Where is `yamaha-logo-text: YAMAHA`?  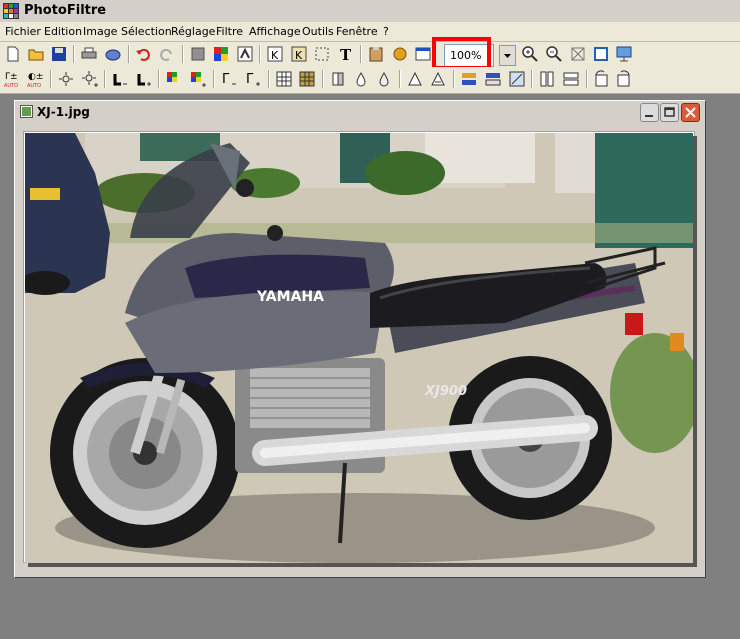
yamaha-logo-text: YAMAHA is located at coordinates (290, 297).